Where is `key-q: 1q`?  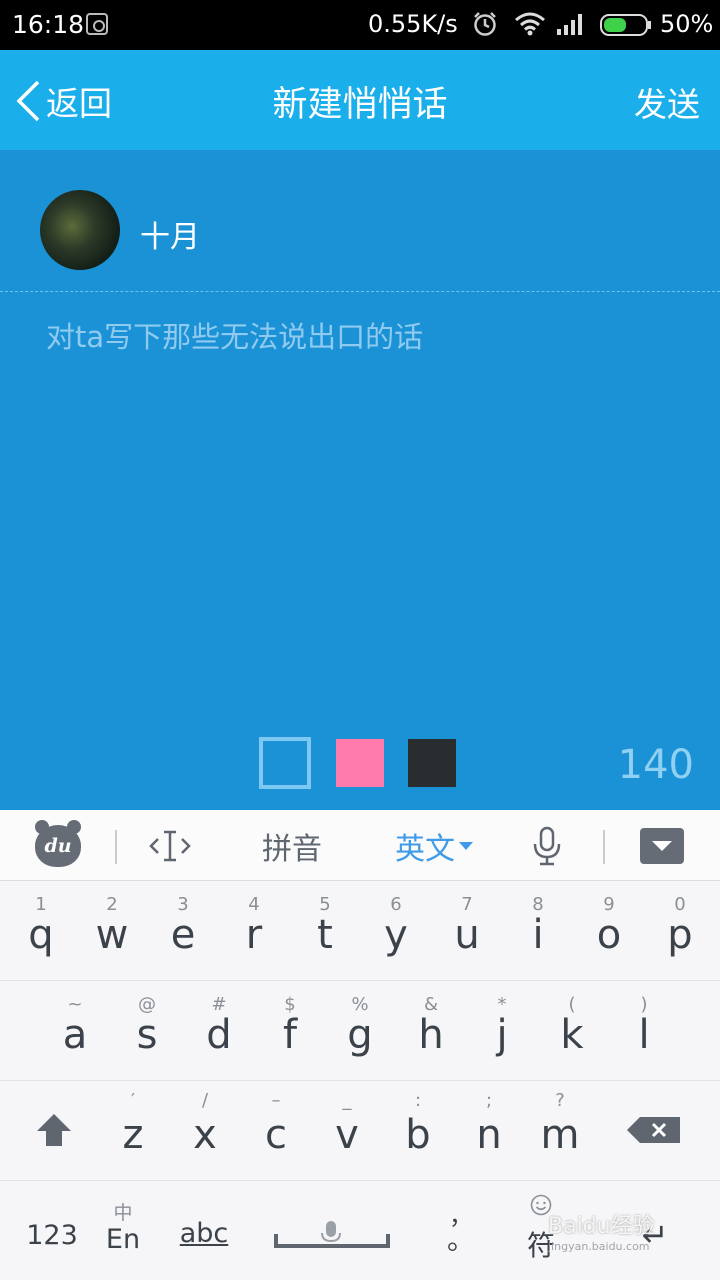
key-q: 1q is located at coordinates (41, 931).